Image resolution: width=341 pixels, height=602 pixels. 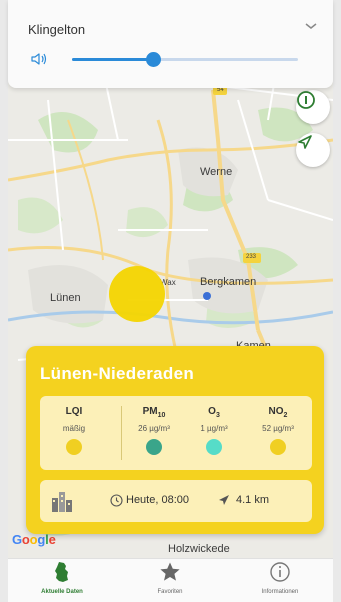 I want to click on value-text: 26 µg/m³, so click(x=154, y=428).